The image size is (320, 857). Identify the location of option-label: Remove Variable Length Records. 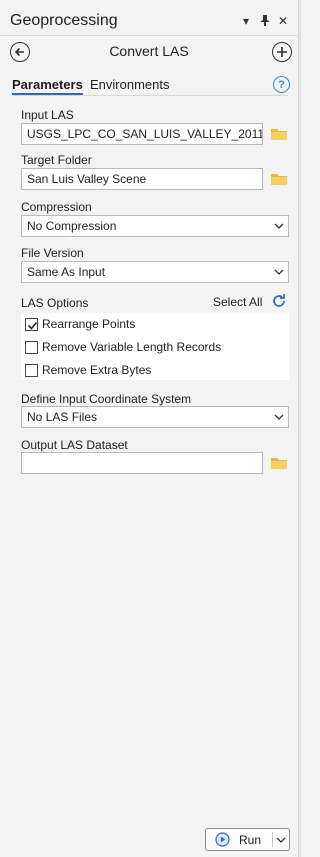
(132, 347).